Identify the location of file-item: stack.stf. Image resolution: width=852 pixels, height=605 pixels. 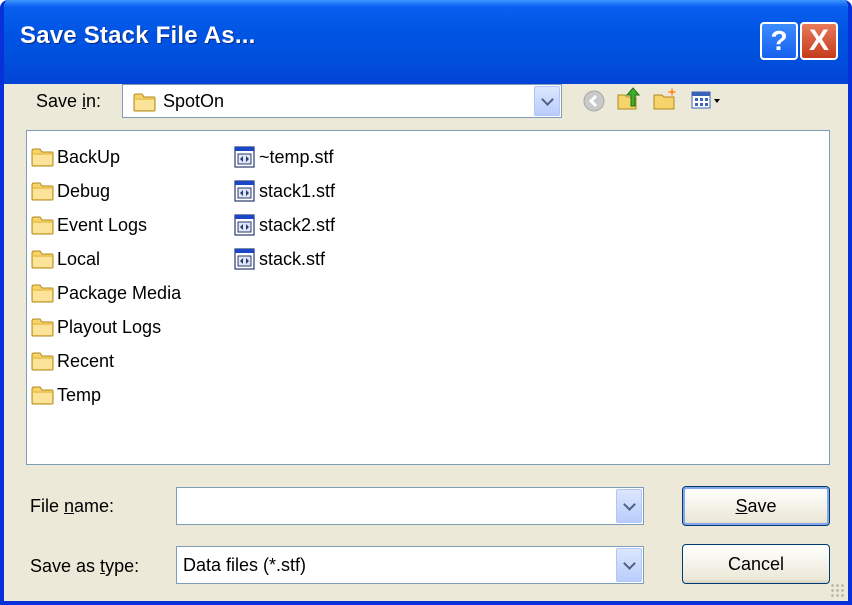
(279, 259).